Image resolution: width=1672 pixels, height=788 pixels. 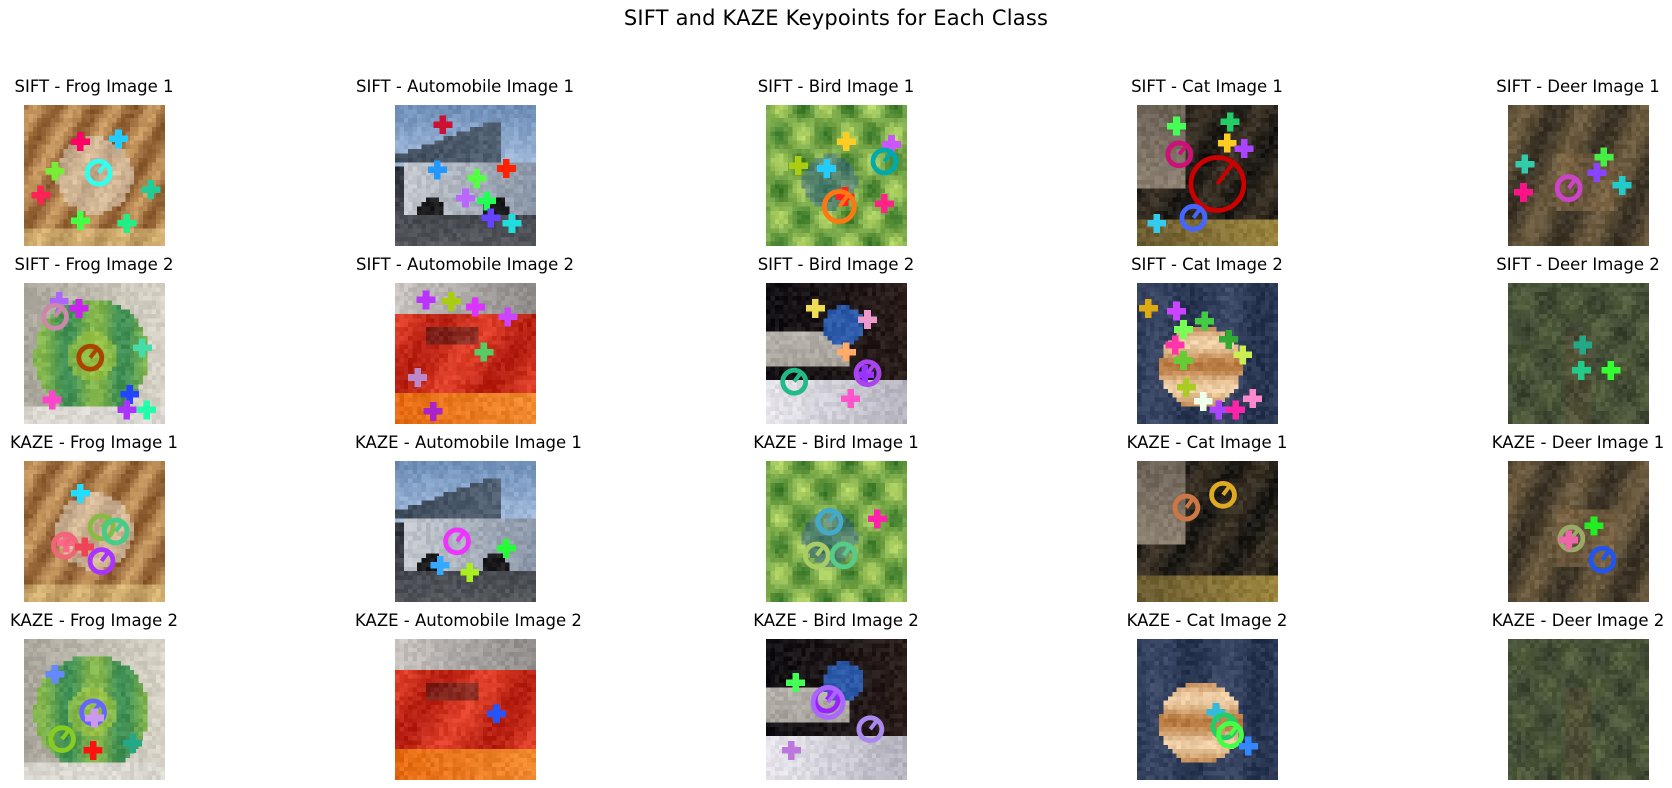 What do you see at coordinates (1570, 265) in the screenshot?
I see `panel-title: SIFT - Deer Image 2` at bounding box center [1570, 265].